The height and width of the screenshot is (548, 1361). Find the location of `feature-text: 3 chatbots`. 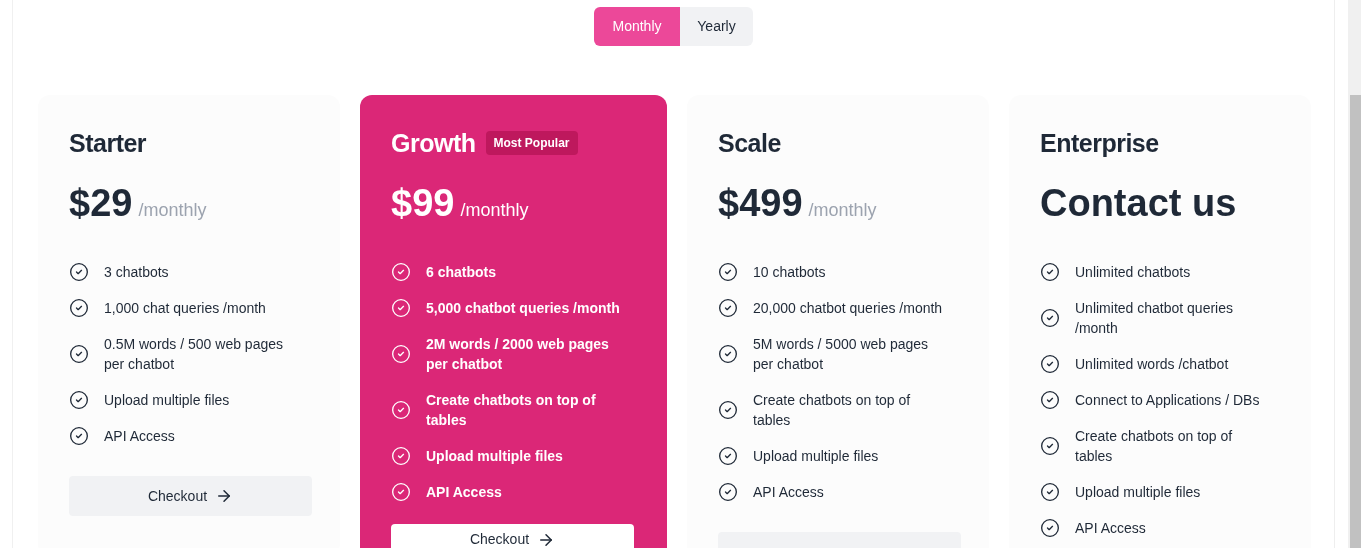

feature-text: 3 chatbots is located at coordinates (137, 272).